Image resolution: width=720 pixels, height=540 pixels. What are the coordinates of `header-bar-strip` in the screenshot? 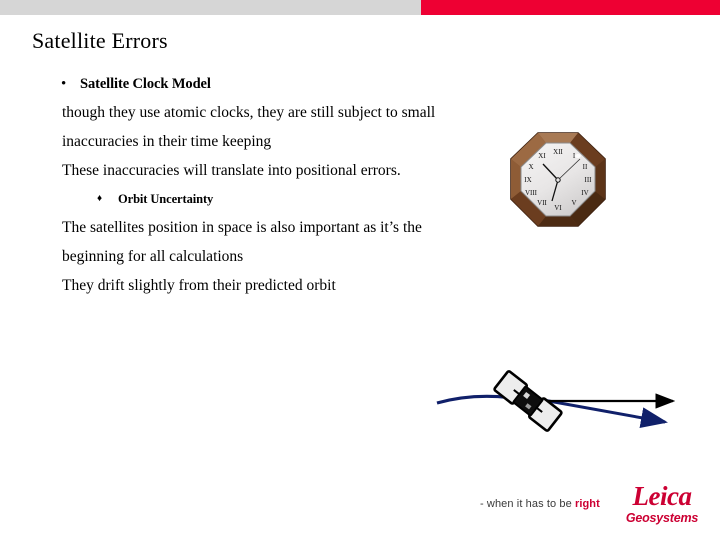 It's located at (360, 7).